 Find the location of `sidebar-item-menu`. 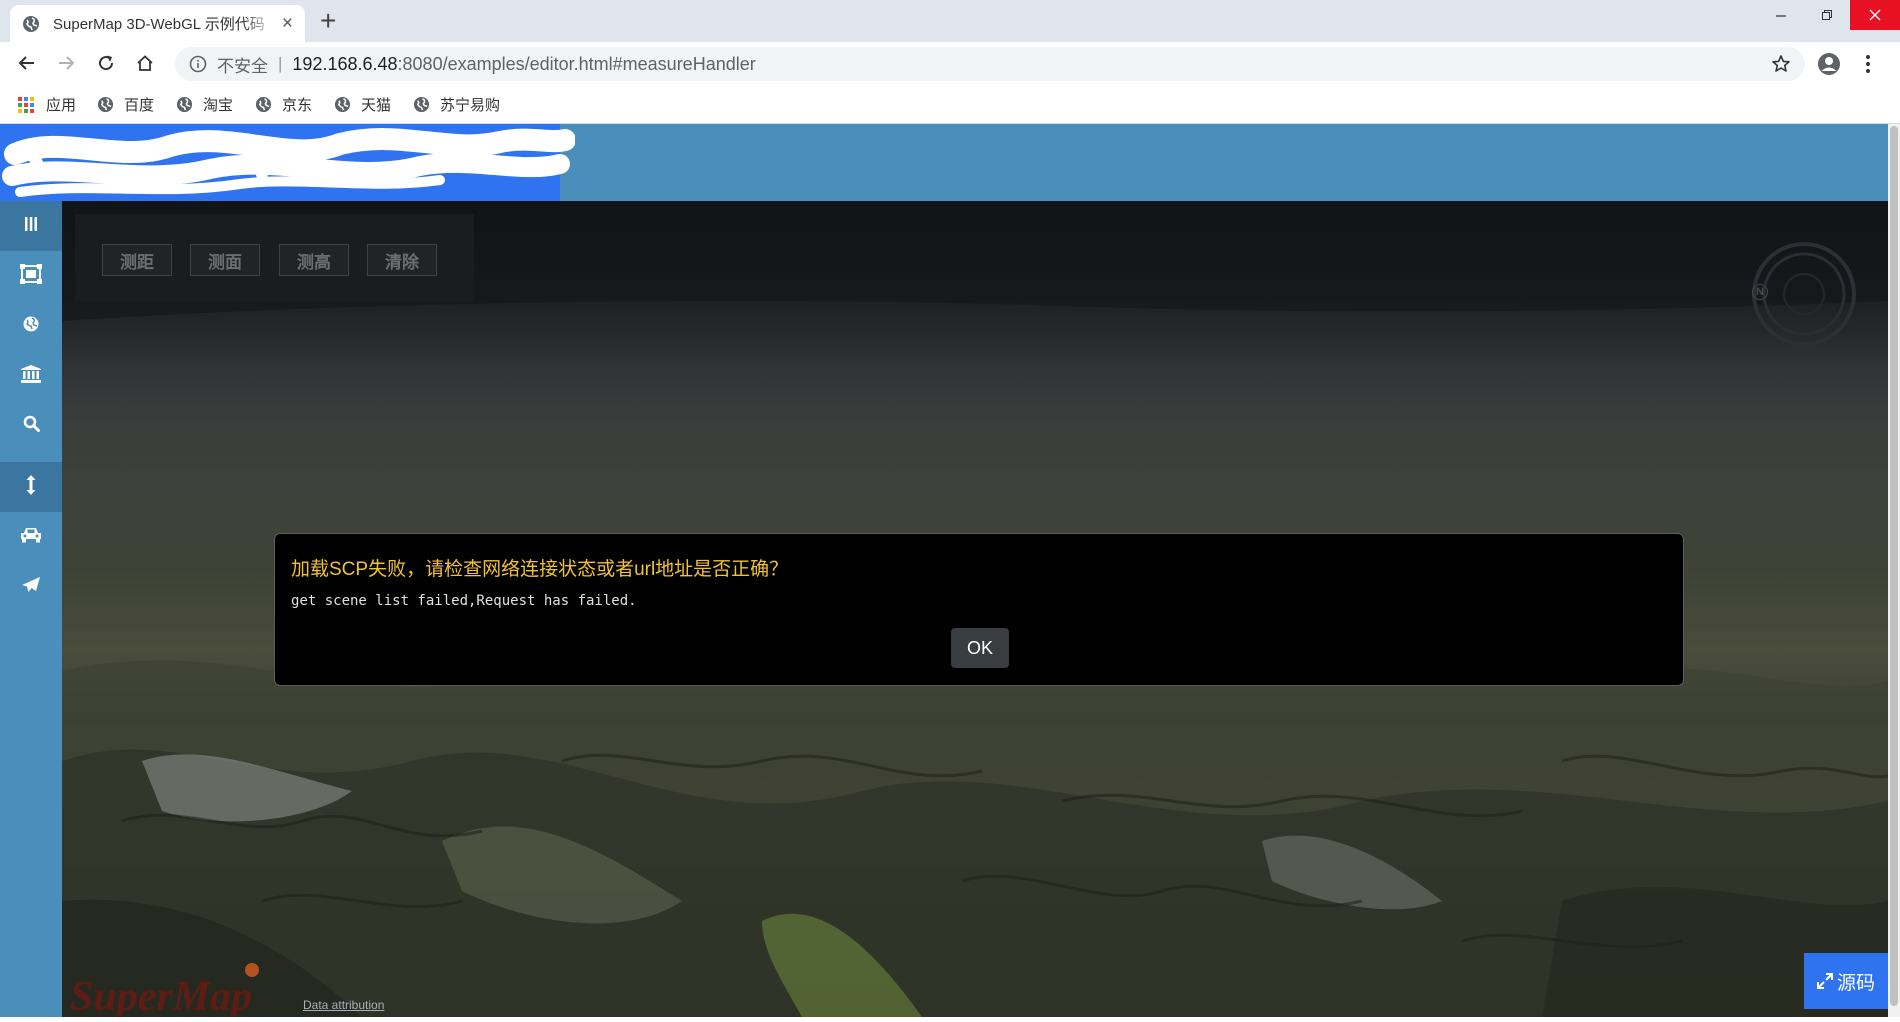

sidebar-item-menu is located at coordinates (31, 226).